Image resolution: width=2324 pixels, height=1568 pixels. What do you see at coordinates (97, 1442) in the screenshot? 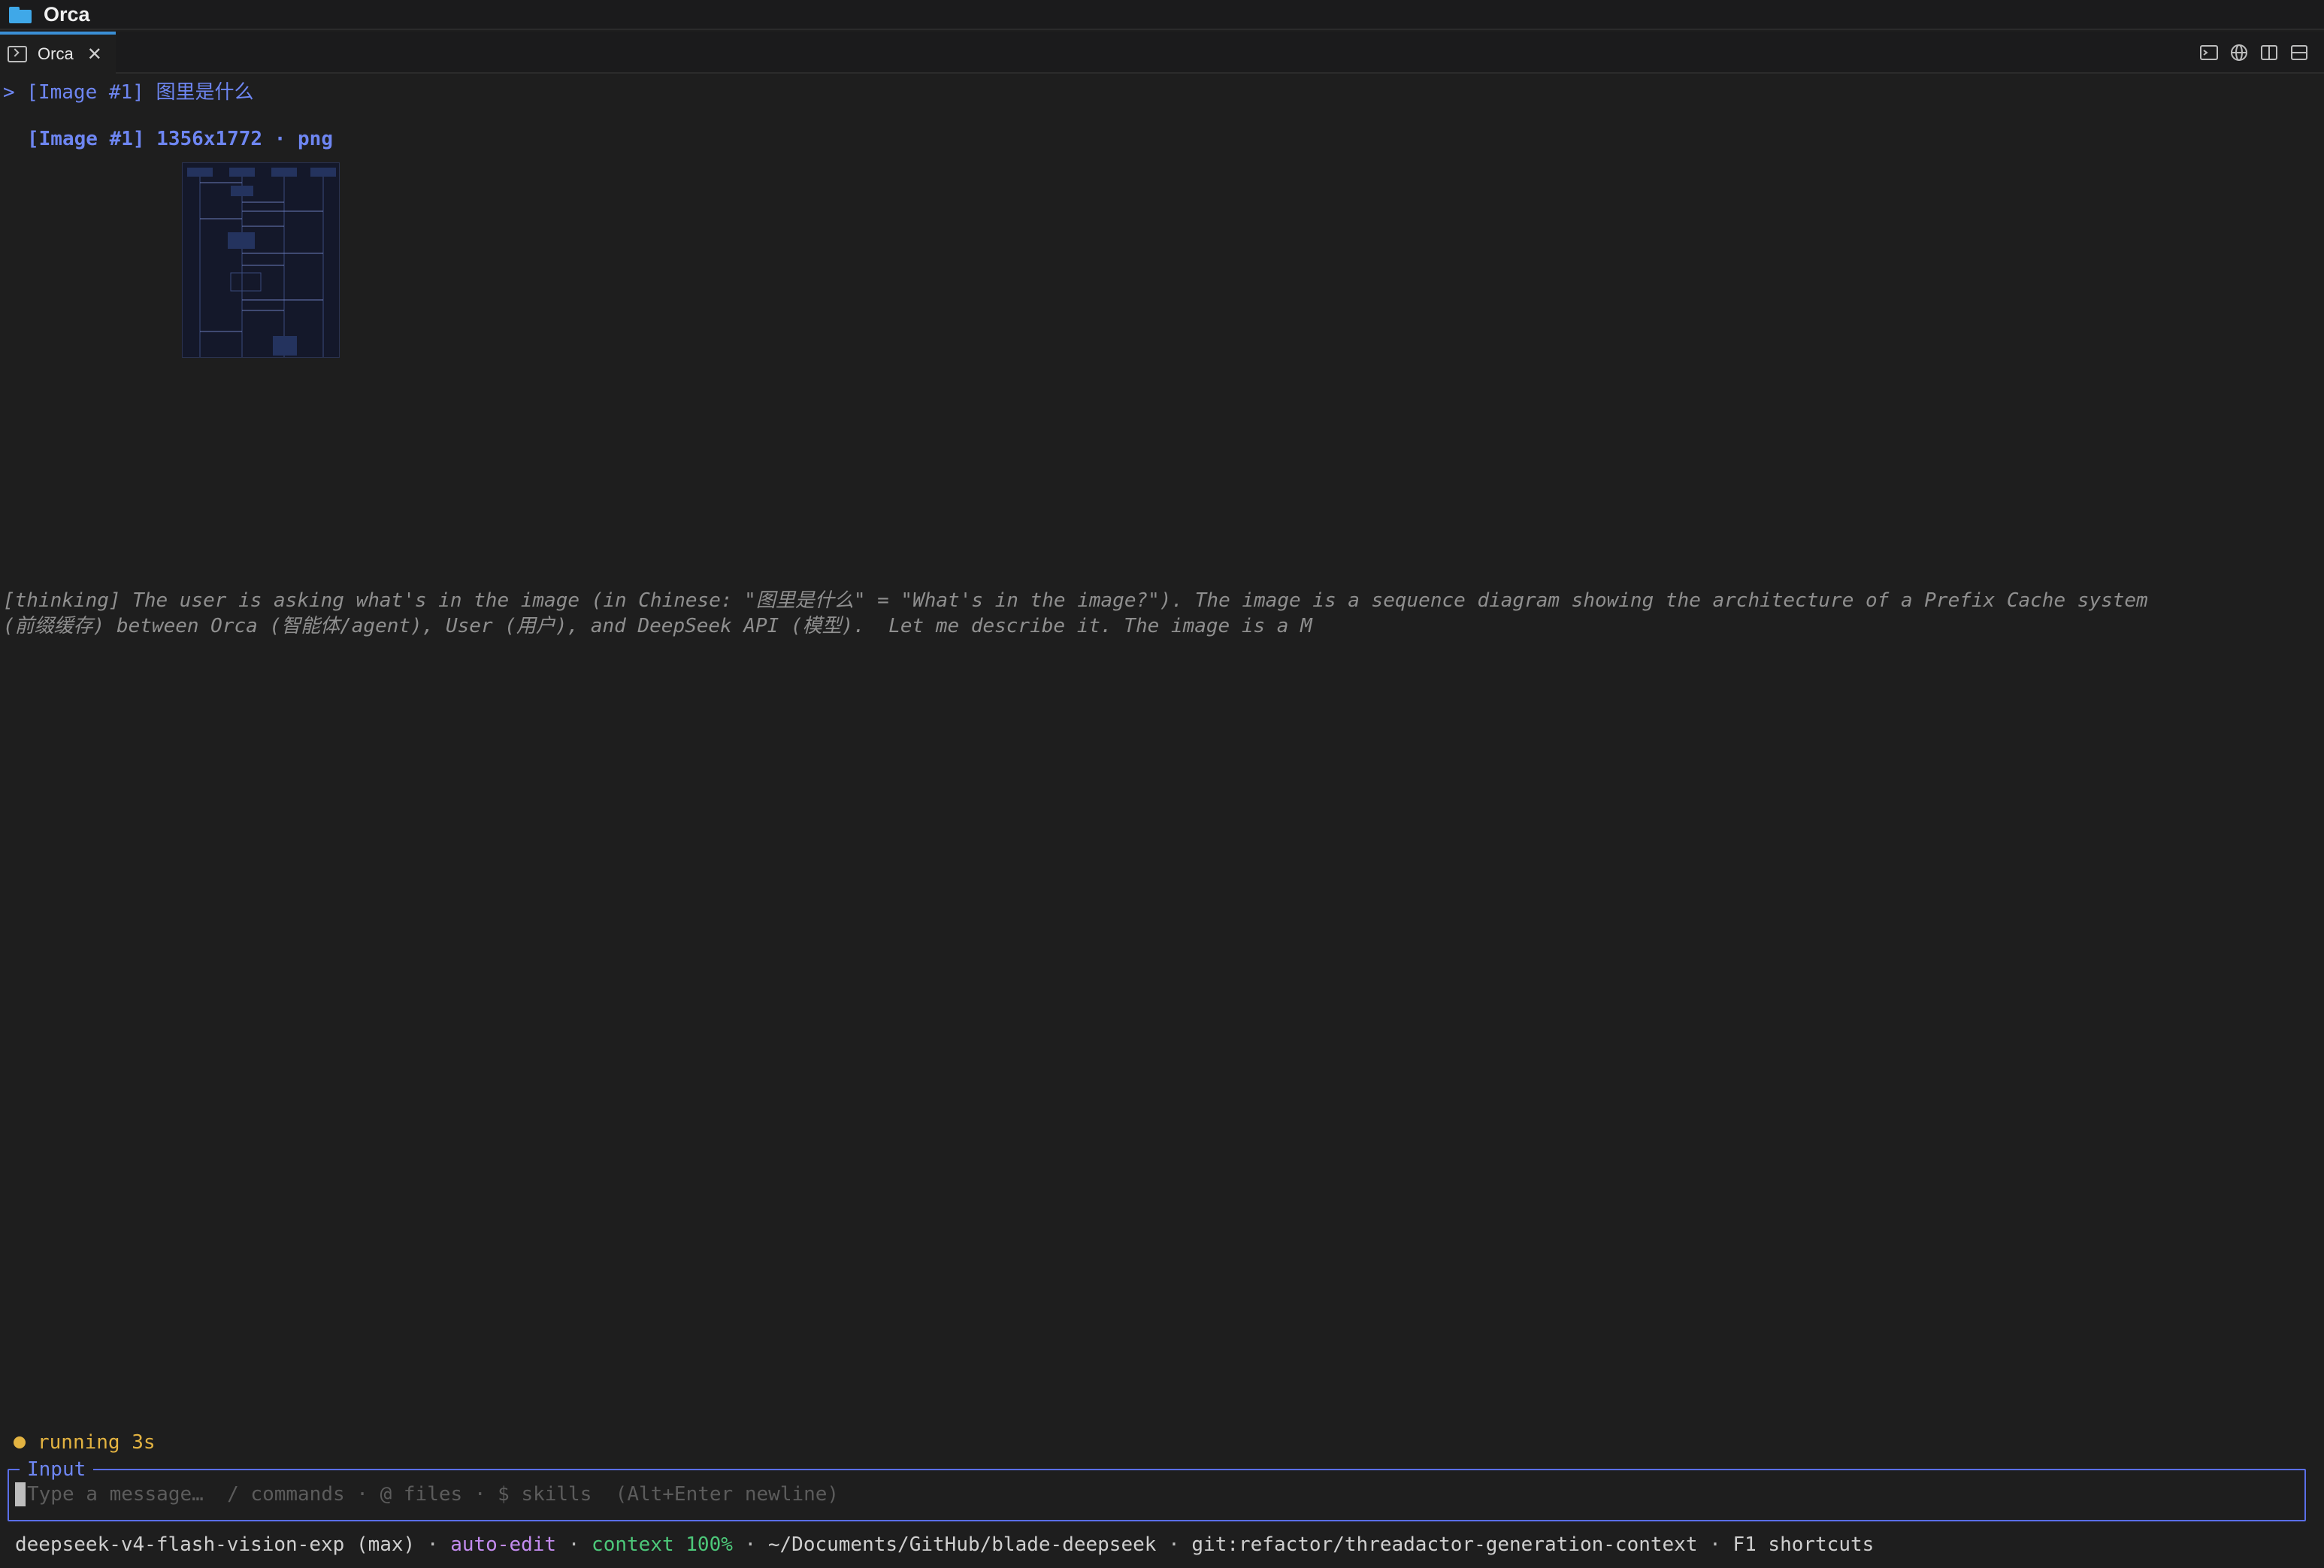
I see `status-text: running 3s` at bounding box center [97, 1442].